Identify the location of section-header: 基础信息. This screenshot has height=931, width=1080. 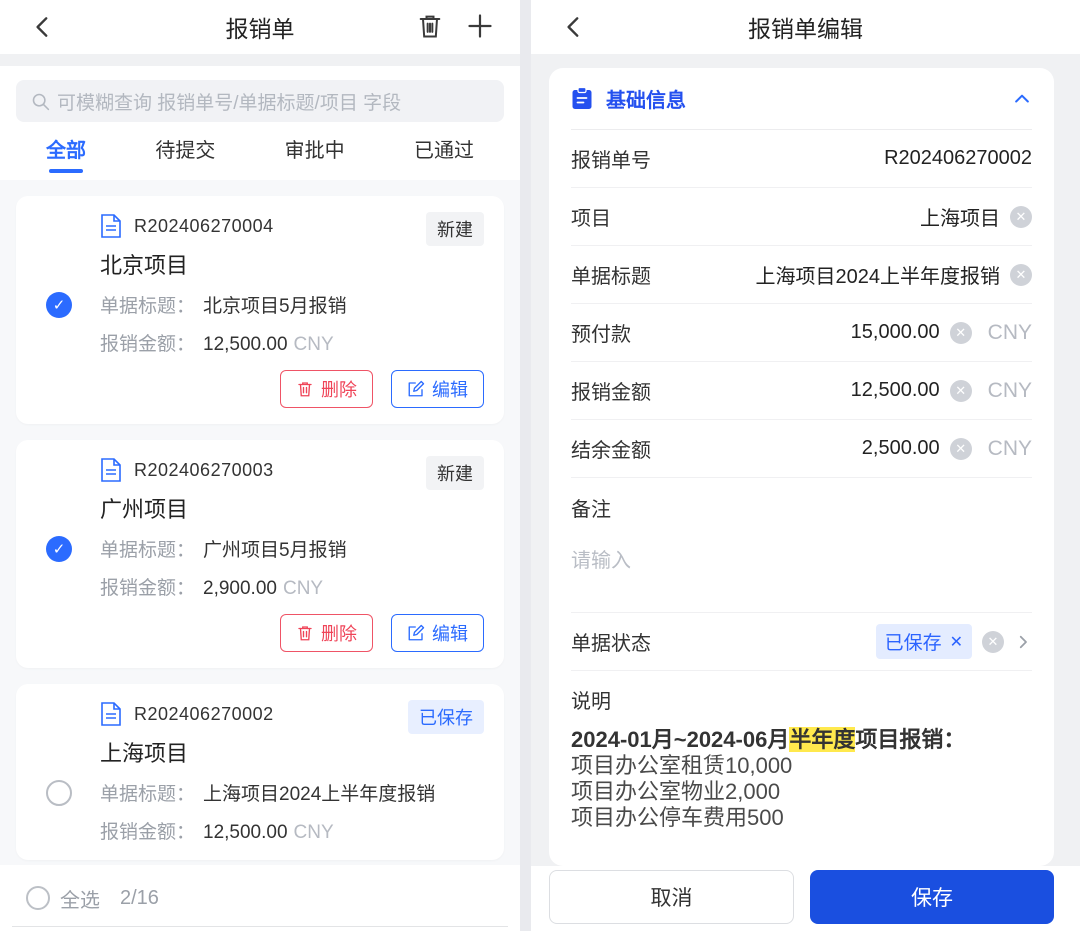
(801, 99).